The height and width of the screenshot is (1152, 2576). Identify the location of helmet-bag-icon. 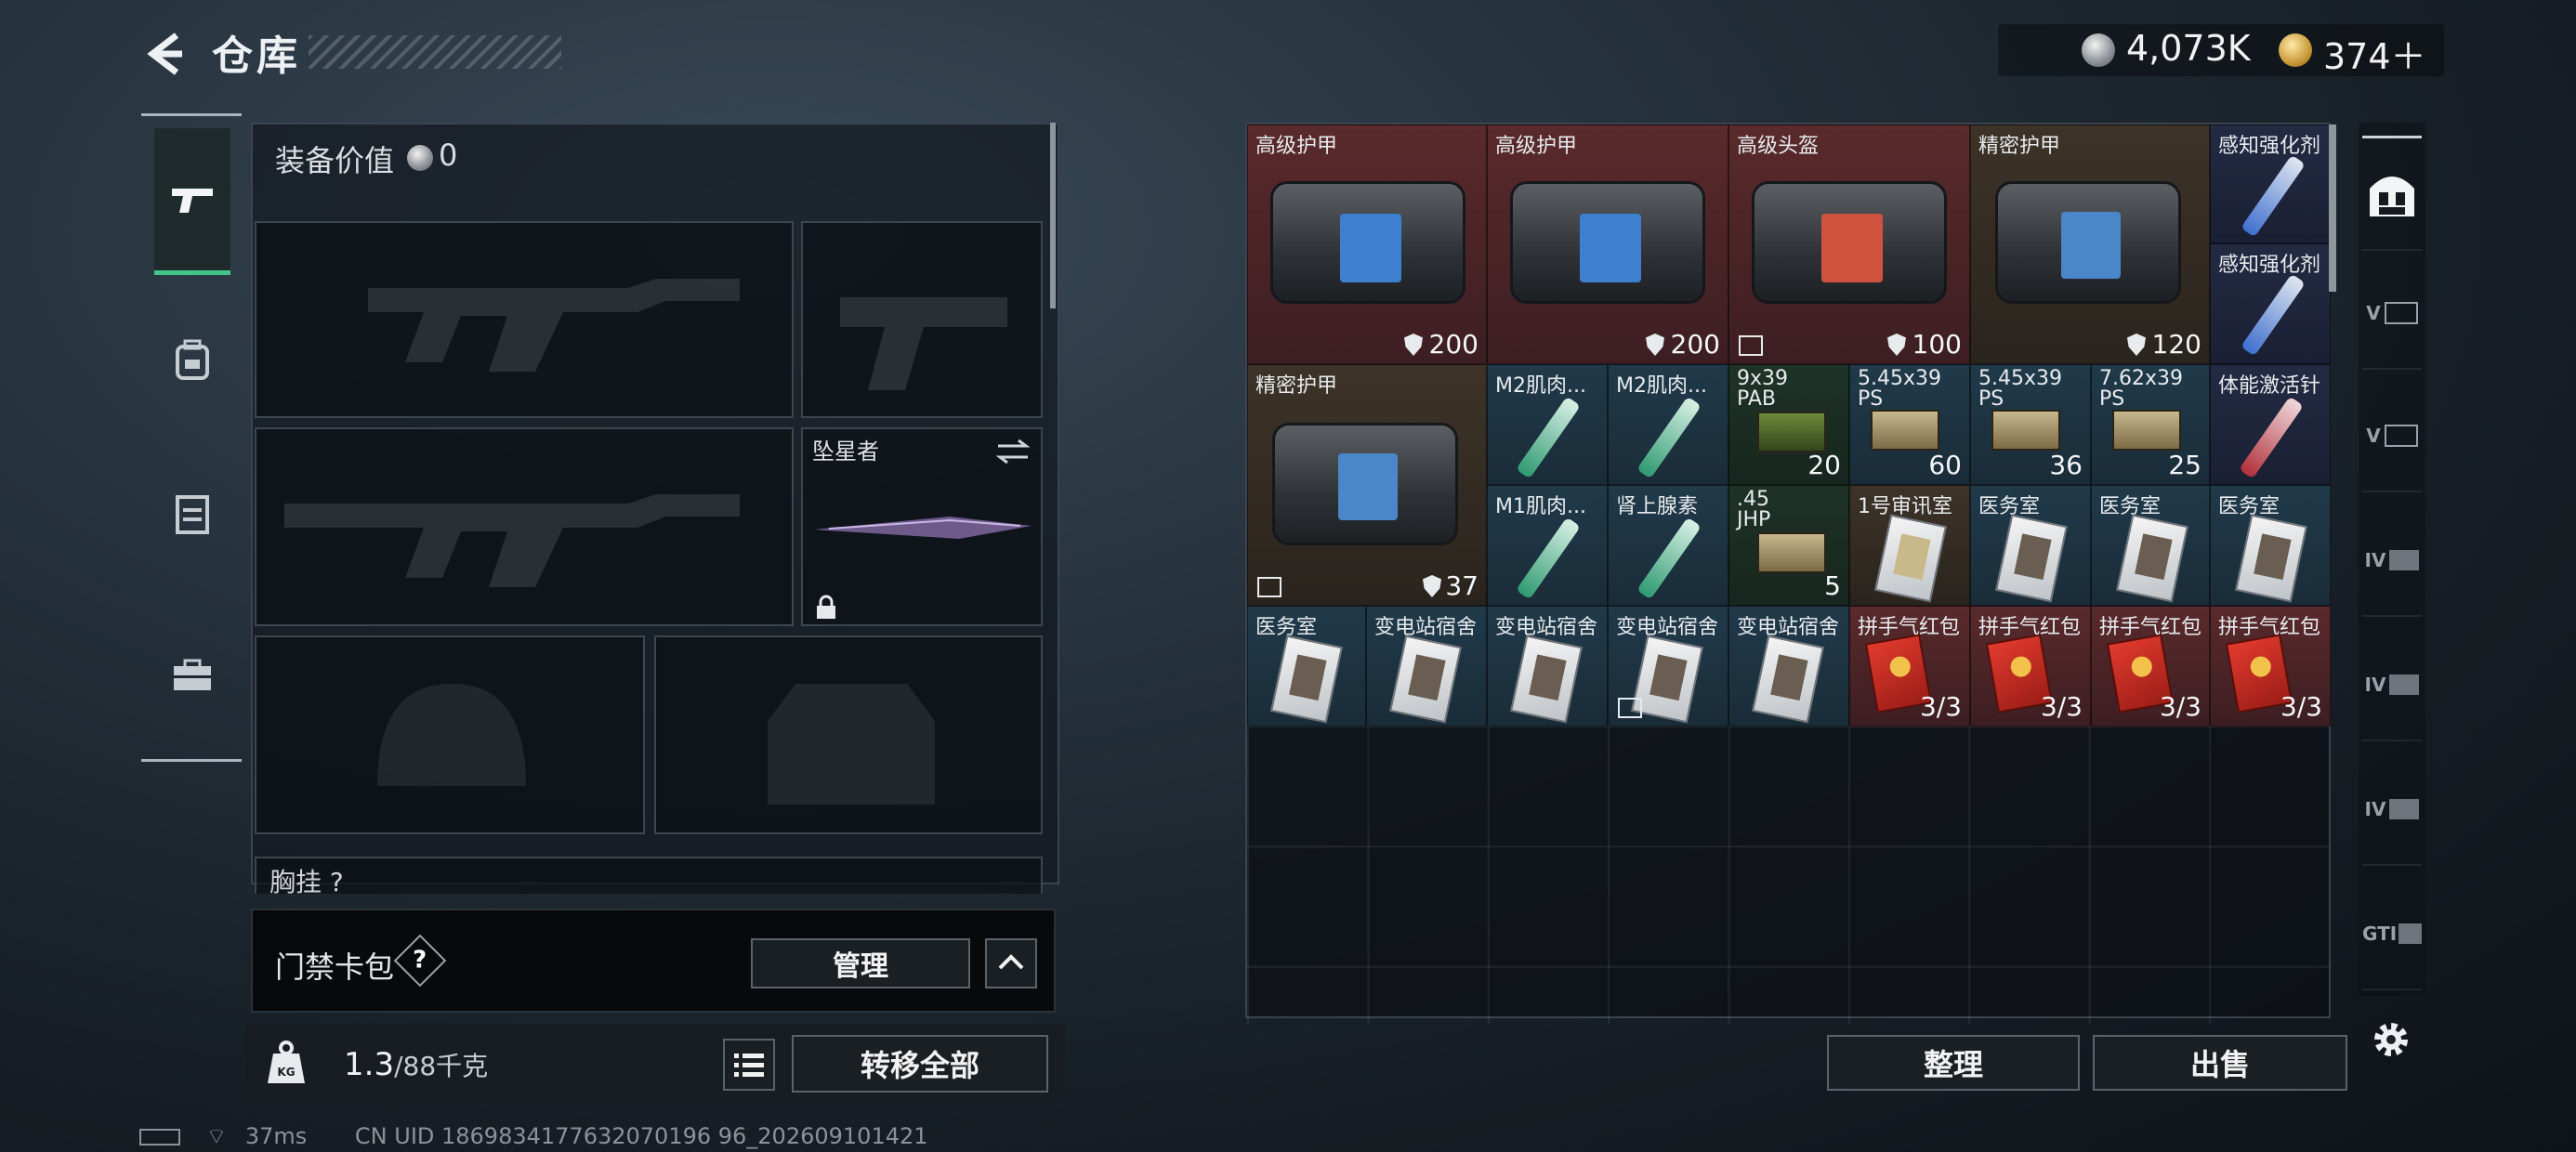
(1849, 242).